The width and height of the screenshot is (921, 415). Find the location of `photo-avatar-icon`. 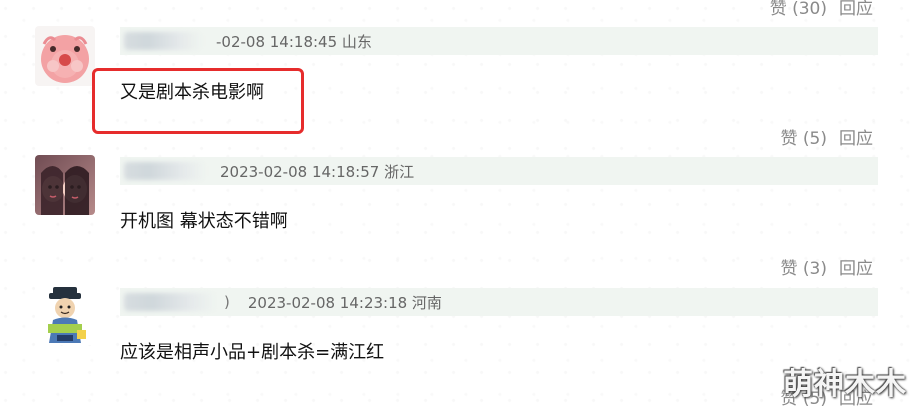

photo-avatar-icon is located at coordinates (65, 185).